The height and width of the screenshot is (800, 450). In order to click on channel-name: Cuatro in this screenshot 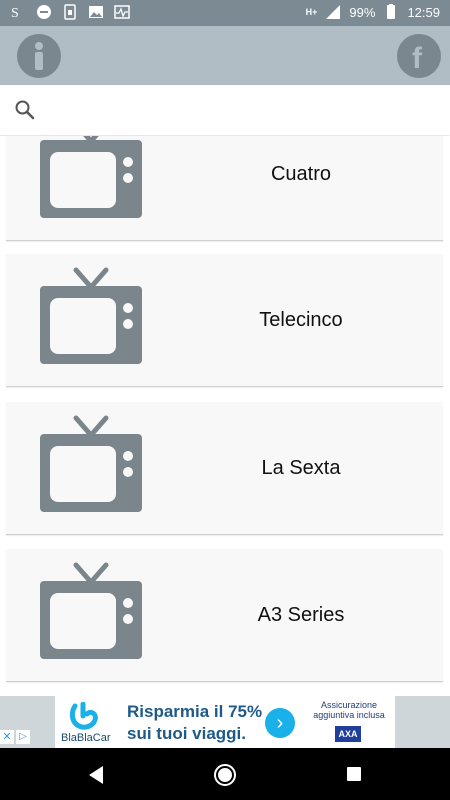, I will do `click(301, 173)`.